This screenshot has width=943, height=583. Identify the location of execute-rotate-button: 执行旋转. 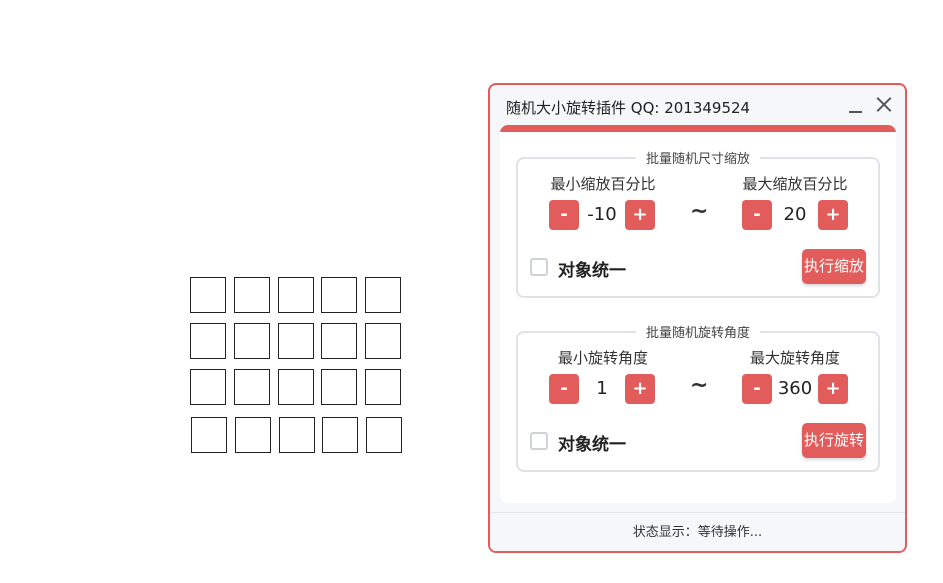
(834, 440).